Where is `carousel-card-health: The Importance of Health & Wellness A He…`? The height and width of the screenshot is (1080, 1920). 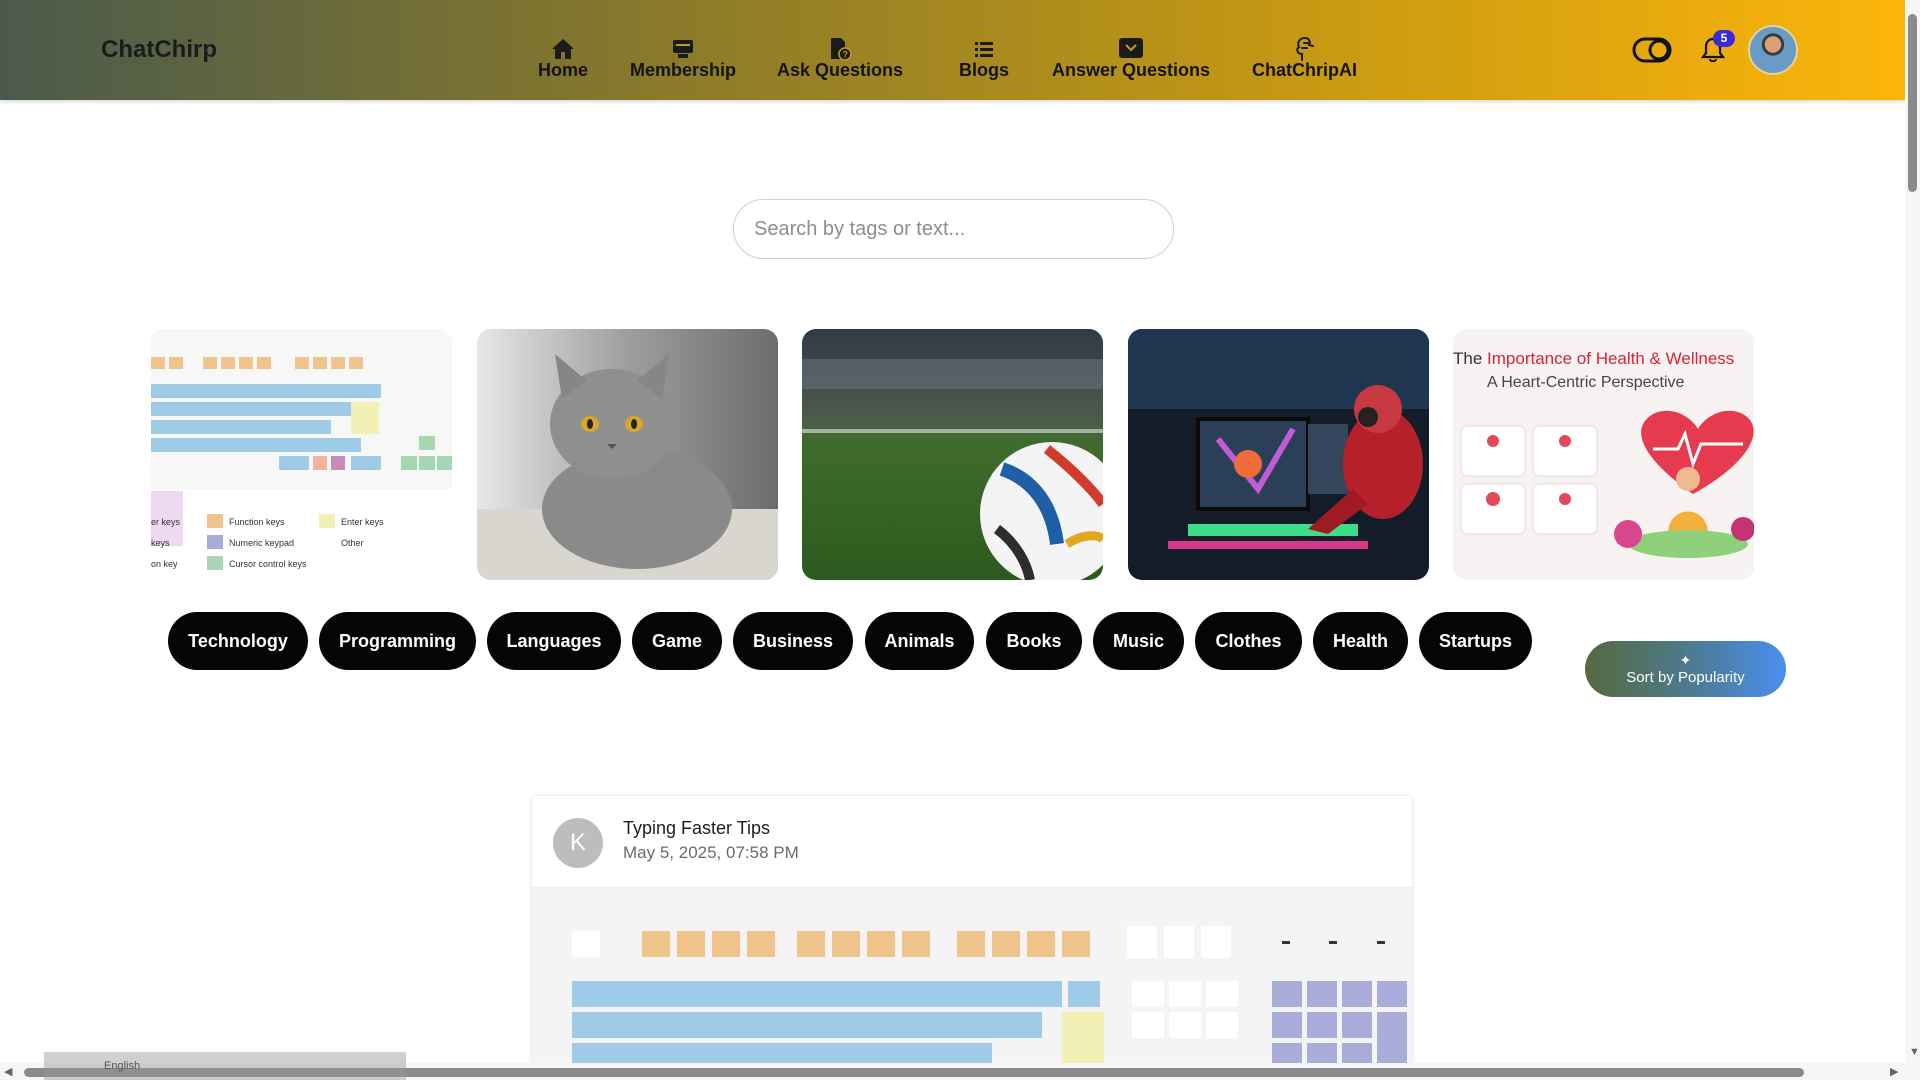
carousel-card-health: The Importance of Health & Wellness A He… is located at coordinates (1603, 454).